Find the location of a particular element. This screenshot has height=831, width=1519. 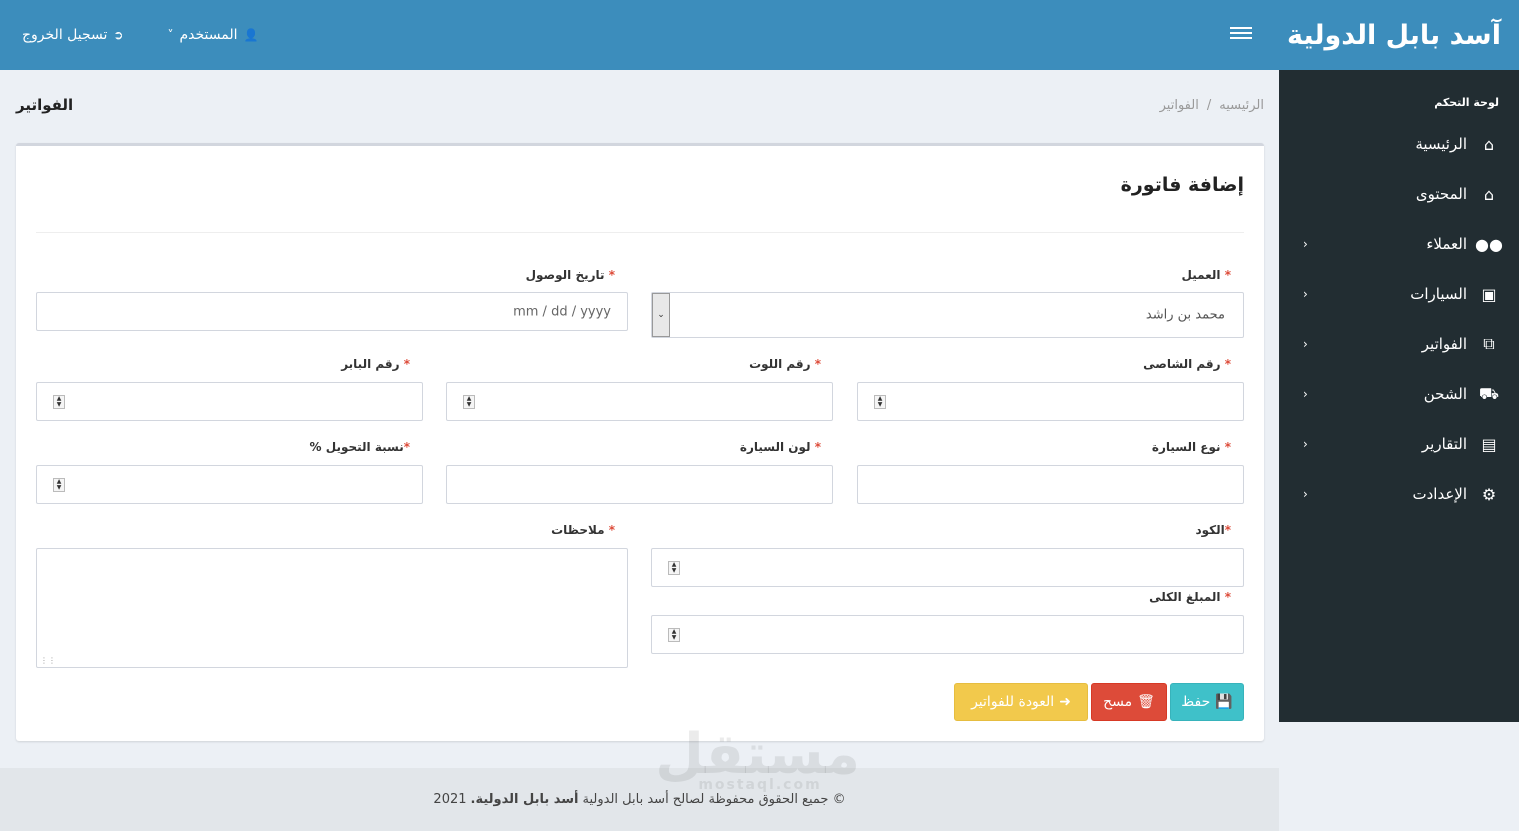

arrival-date-label: * تاريخ الوصول is located at coordinates (570, 275).